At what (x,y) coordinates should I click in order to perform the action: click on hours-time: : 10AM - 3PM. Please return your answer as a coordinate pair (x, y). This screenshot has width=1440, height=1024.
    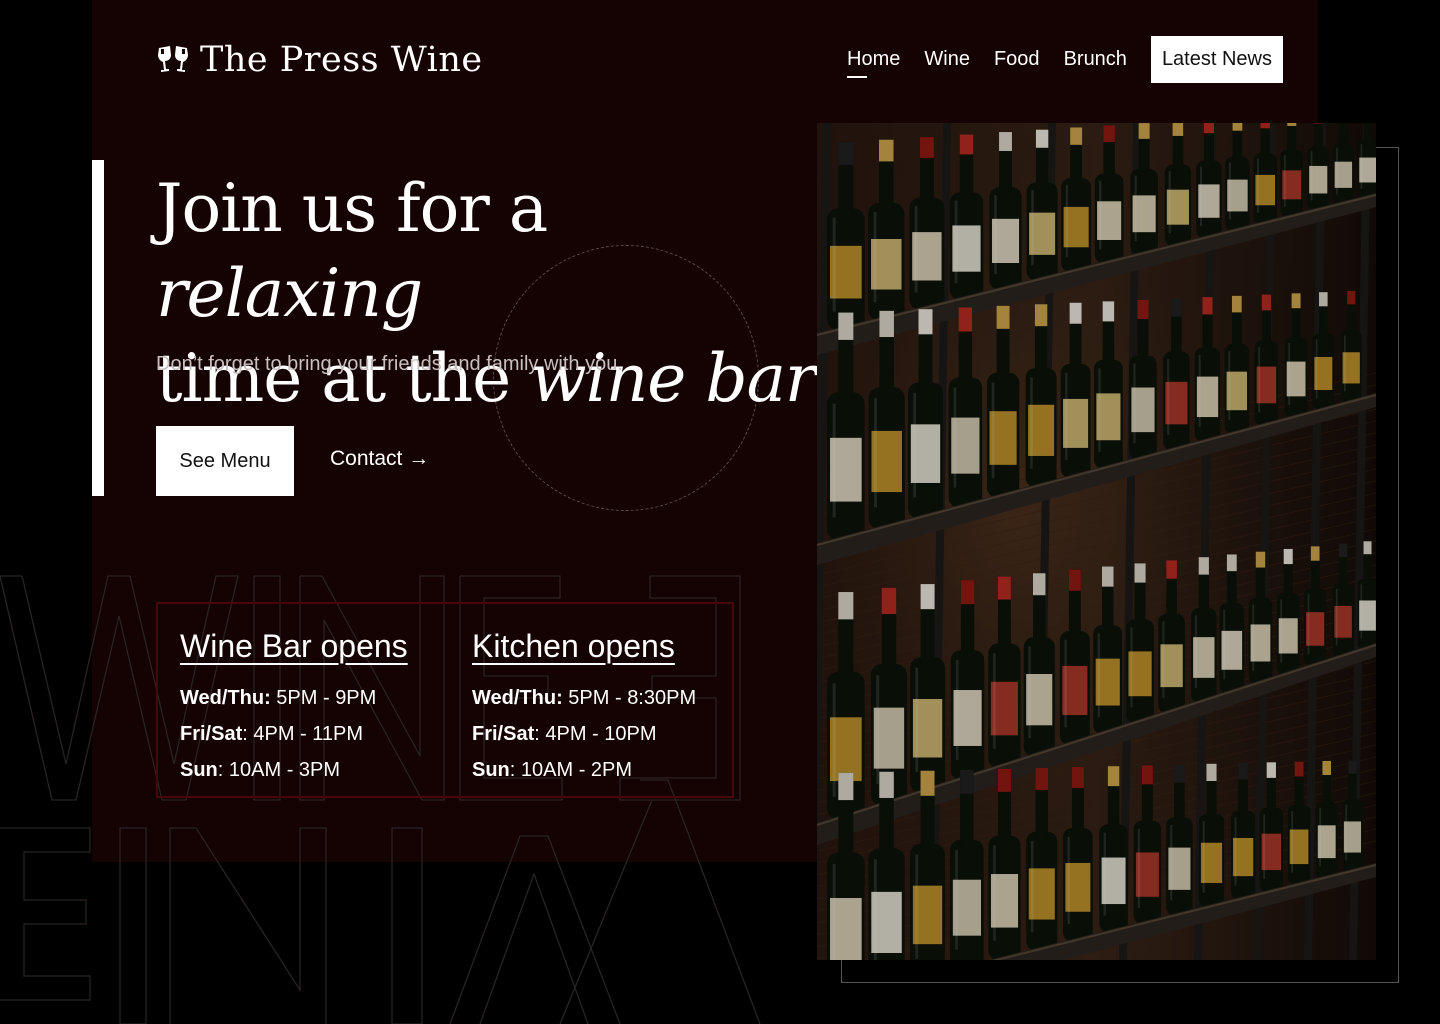
    Looking at the image, I should click on (279, 770).